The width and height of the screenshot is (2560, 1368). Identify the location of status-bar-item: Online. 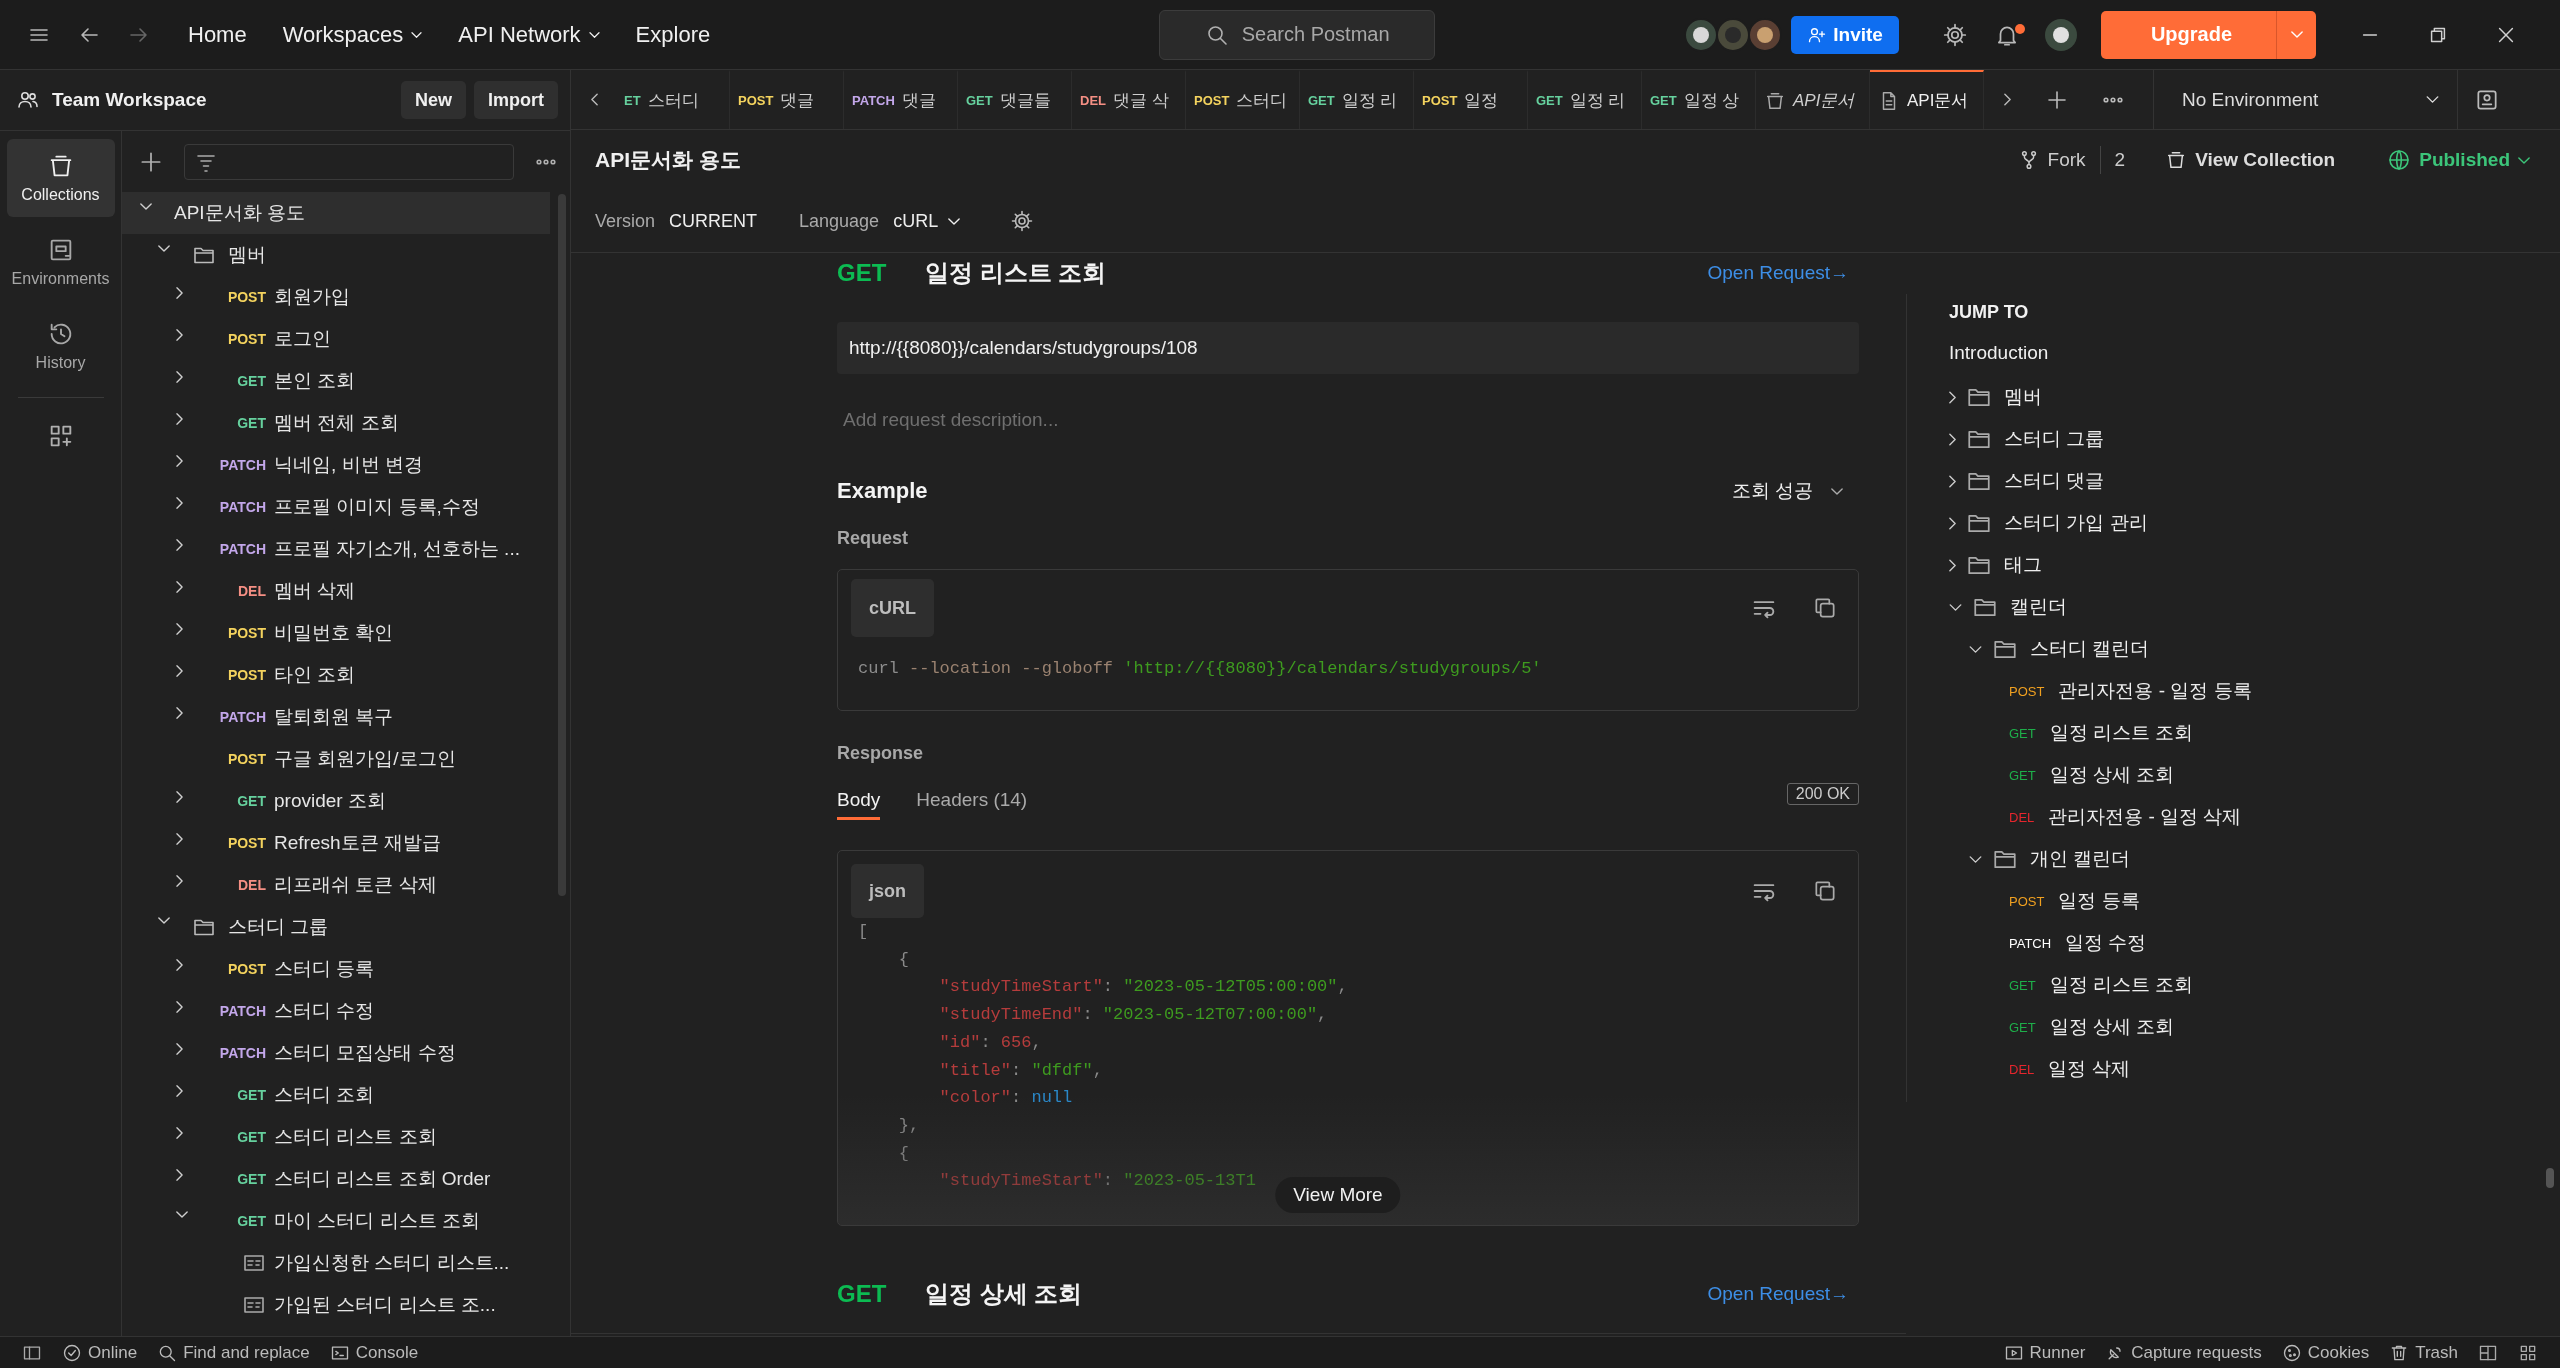
(100, 1352).